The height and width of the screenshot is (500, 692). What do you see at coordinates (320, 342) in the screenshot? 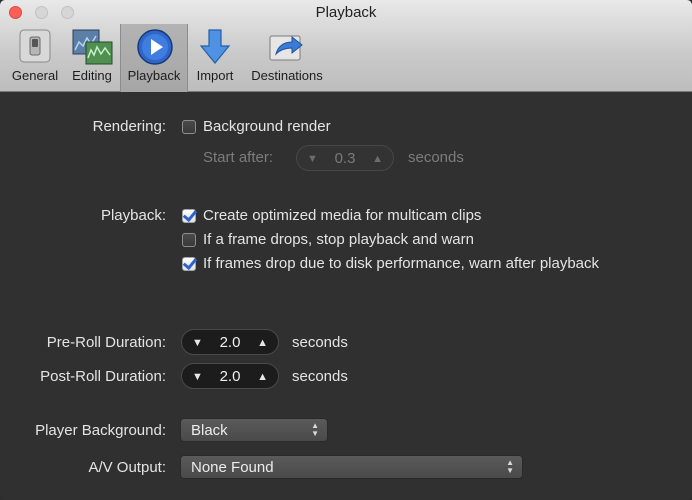
I see `pre-roll-unit: seconds` at bounding box center [320, 342].